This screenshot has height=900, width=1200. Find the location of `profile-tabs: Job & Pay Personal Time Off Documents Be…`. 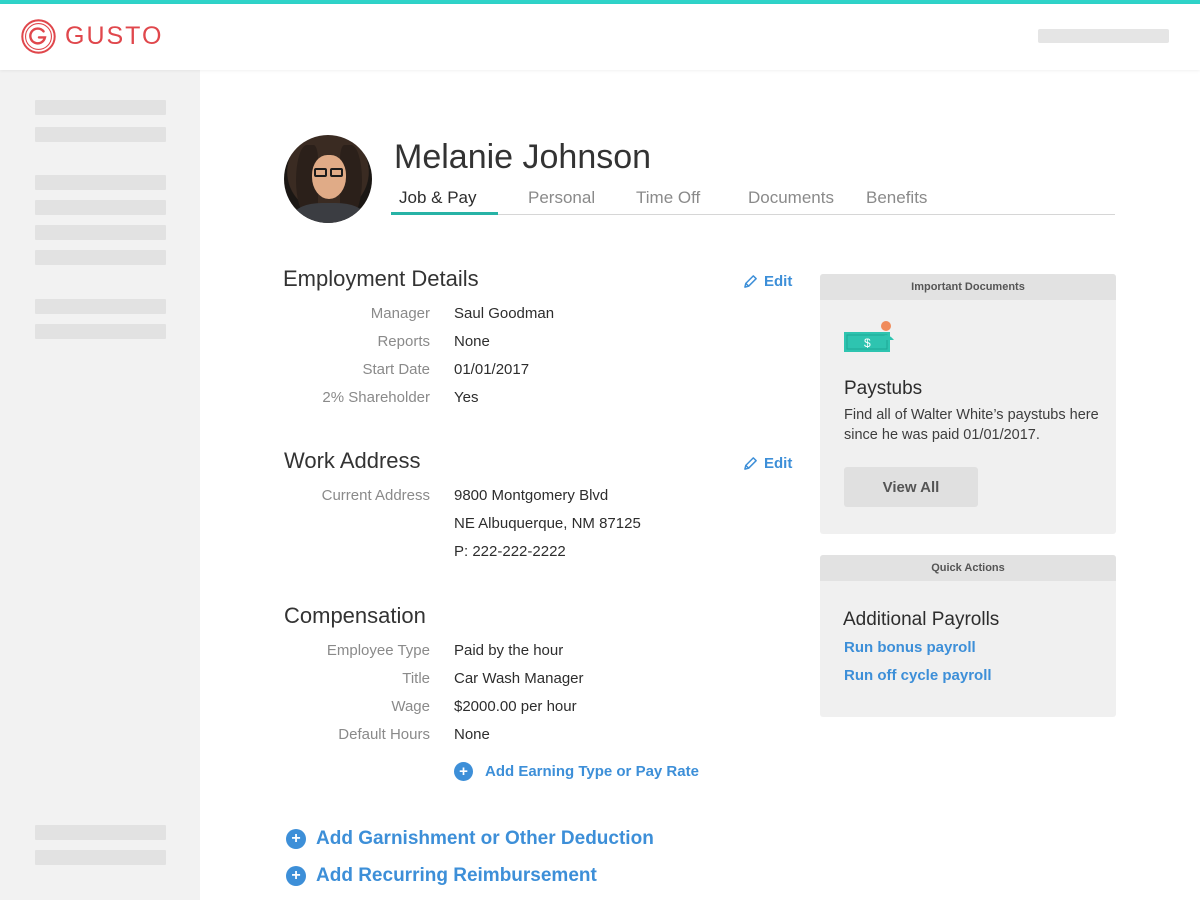

profile-tabs: Job & Pay Personal Time Off Documents Be… is located at coordinates (753, 200).